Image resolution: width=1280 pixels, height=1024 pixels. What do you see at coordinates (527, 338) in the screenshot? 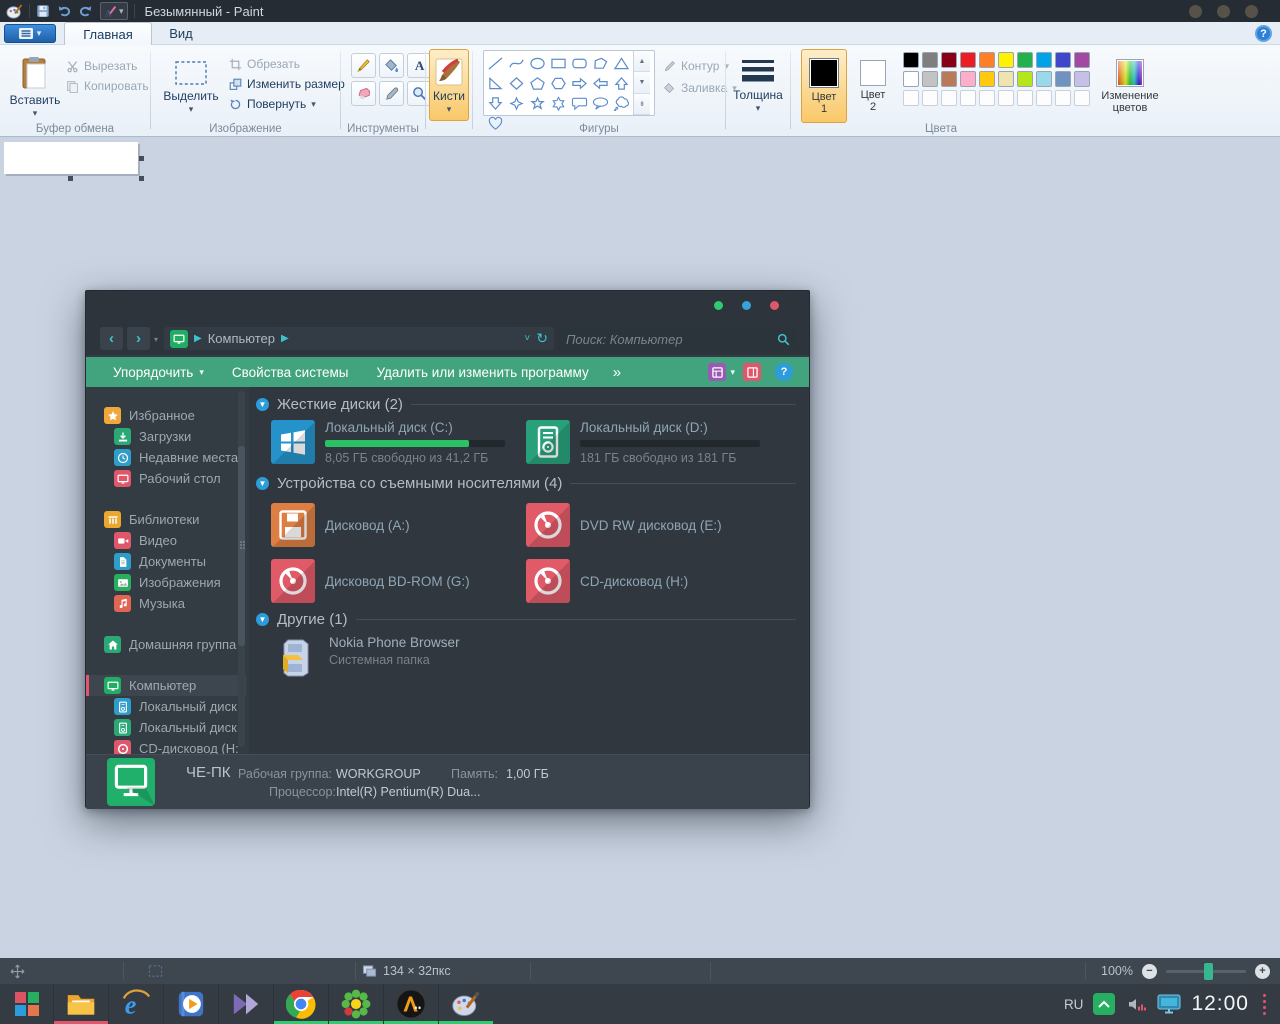
I see `address-dropdown-icon: ˅` at bounding box center [527, 338].